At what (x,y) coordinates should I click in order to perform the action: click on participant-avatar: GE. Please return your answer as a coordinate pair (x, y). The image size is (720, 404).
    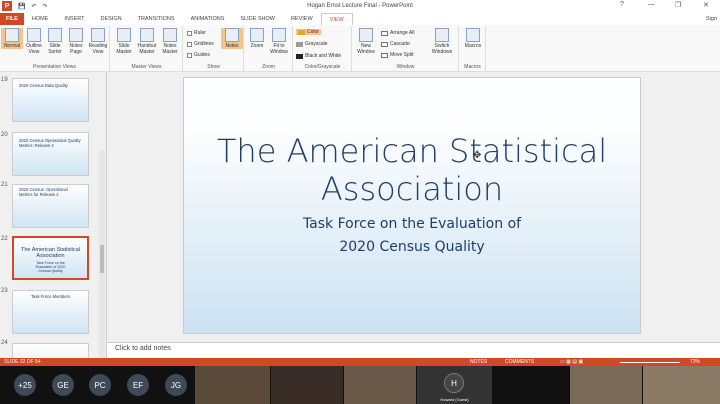
    Looking at the image, I should click on (63, 385).